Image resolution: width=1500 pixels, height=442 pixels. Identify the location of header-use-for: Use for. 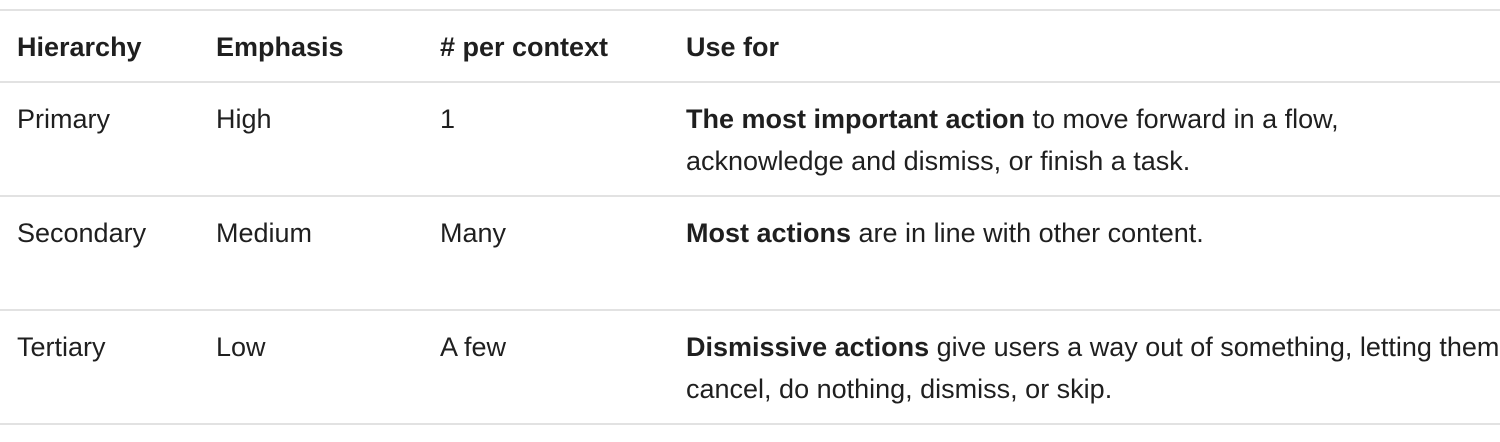
(733, 47).